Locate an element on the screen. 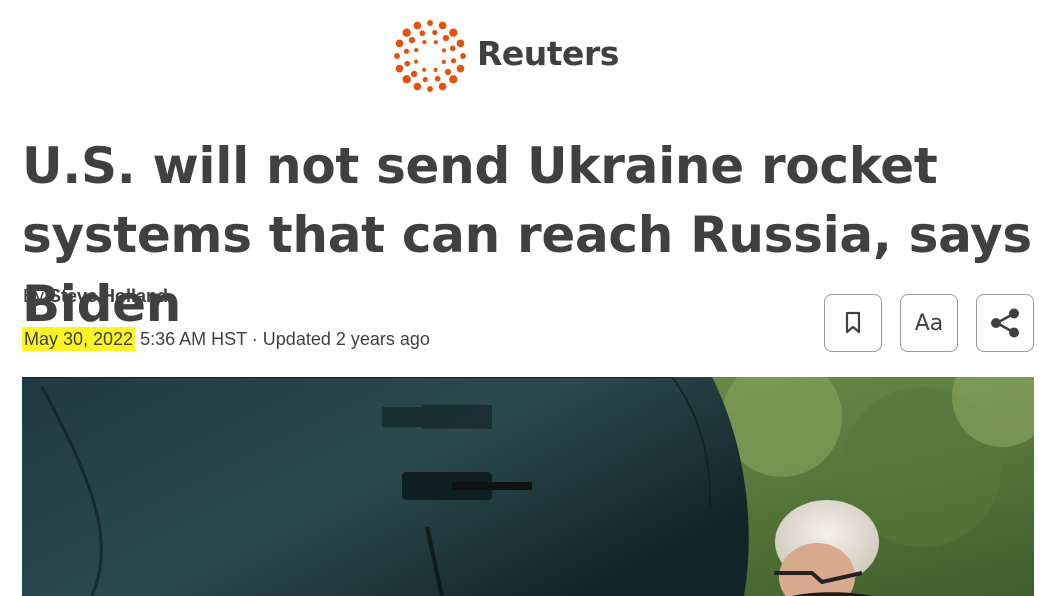 The width and height of the screenshot is (1060, 596). text-size-icon: Aa is located at coordinates (929, 323).